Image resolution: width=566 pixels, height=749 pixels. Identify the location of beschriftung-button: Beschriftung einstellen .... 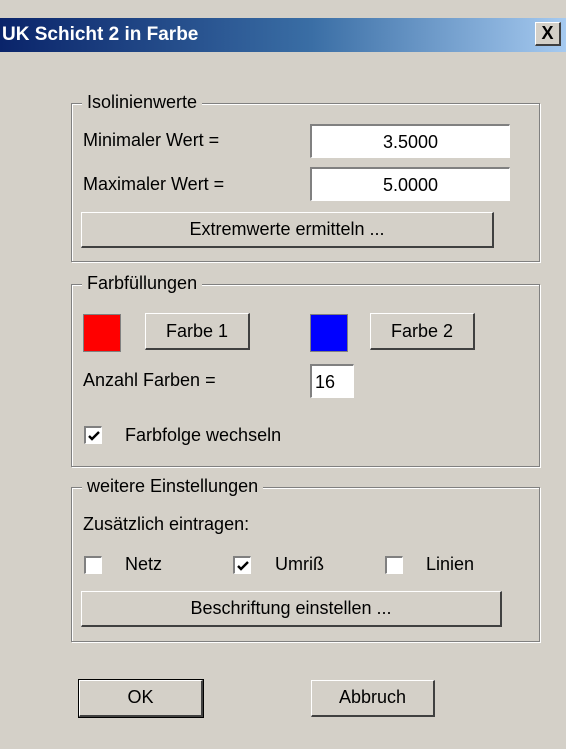
(291, 609).